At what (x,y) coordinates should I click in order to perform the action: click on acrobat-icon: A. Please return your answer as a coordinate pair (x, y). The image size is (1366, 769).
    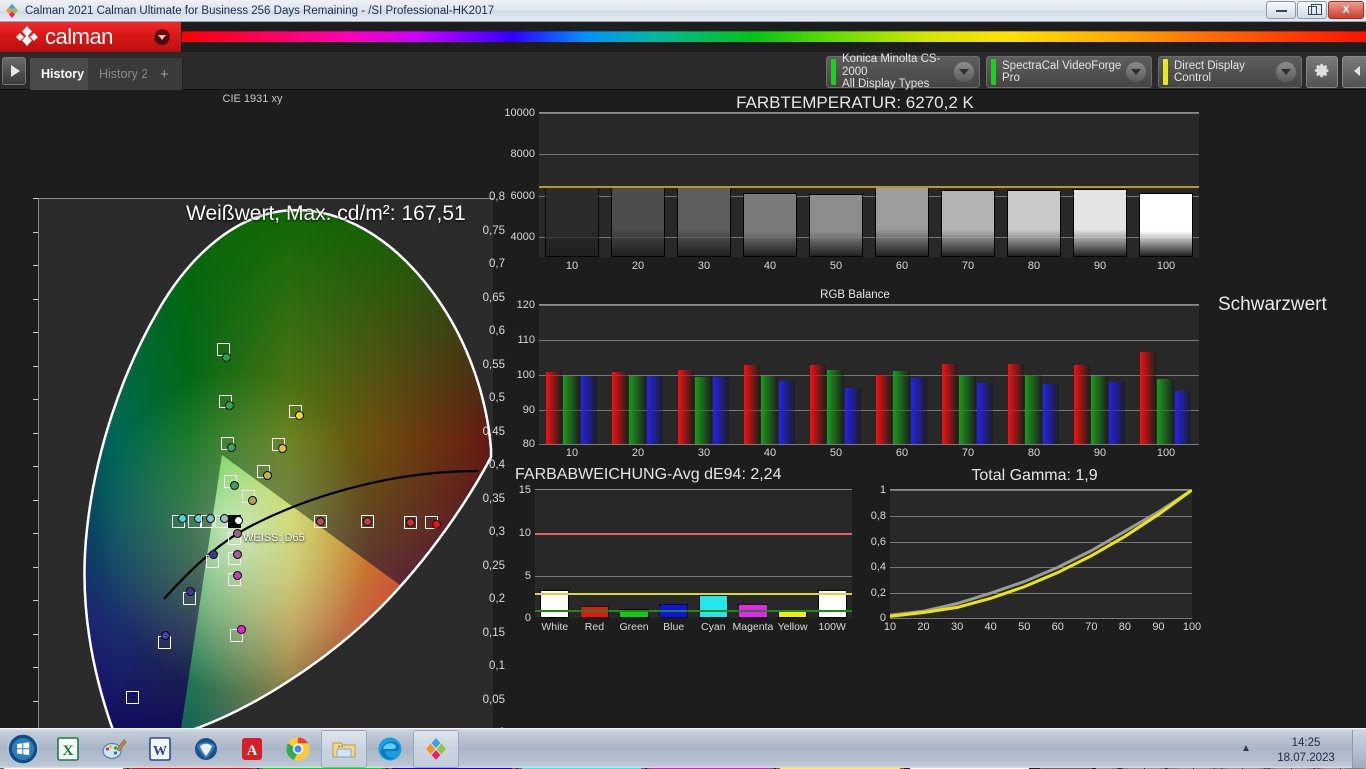
    Looking at the image, I should click on (252, 749).